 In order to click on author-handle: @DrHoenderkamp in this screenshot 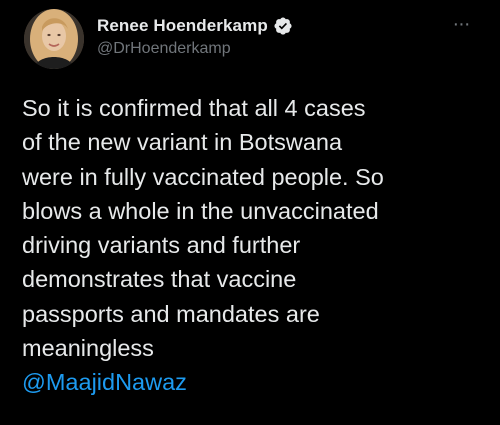, I will do `click(268, 49)`.